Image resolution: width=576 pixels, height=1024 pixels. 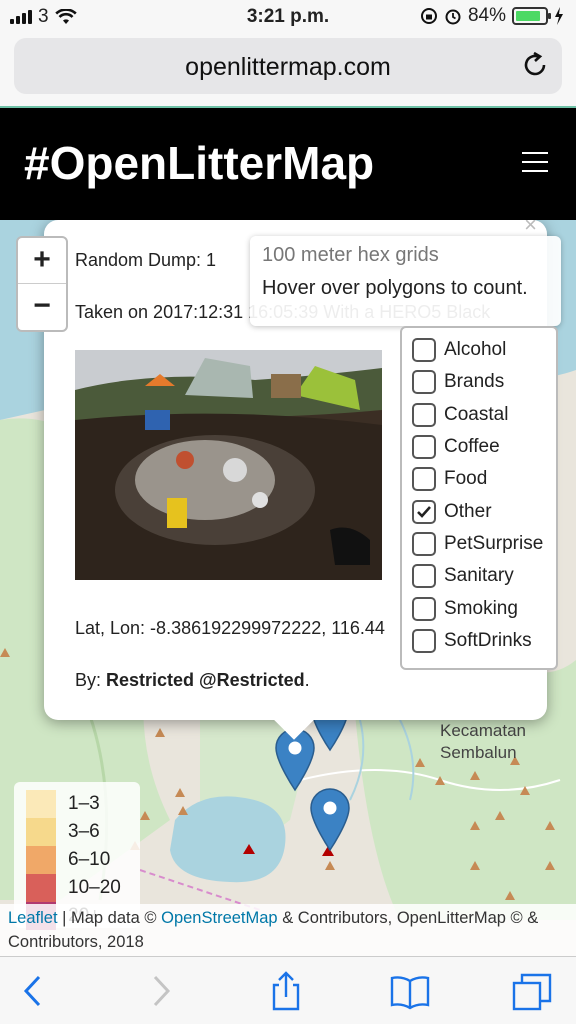 I want to click on legend-row: 1–3, so click(x=77, y=804).